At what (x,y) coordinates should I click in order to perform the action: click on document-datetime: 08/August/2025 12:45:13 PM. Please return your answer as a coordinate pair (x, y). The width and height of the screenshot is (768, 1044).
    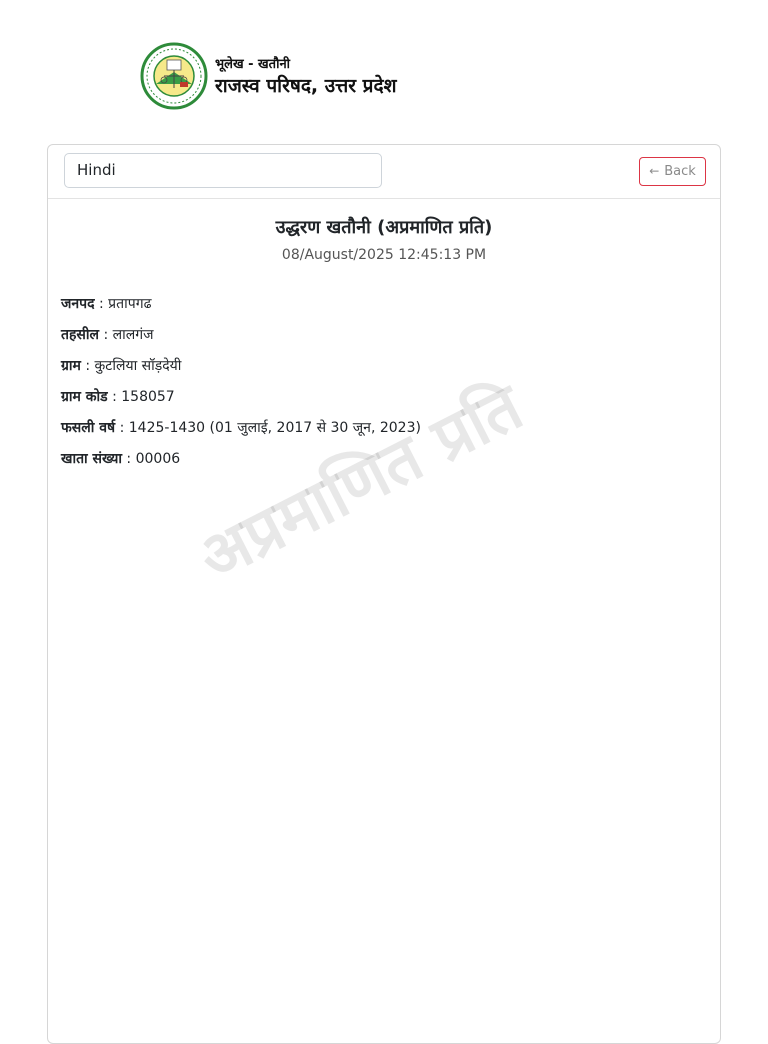
    Looking at the image, I should click on (384, 255).